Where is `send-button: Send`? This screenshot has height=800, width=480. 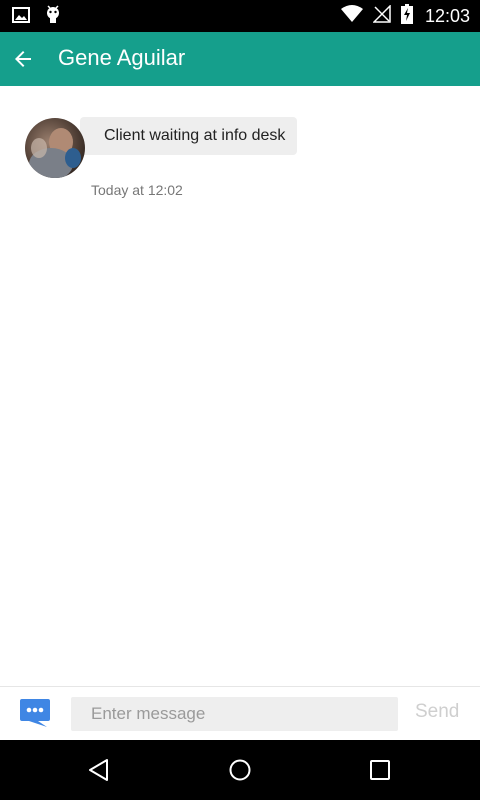
send-button: Send is located at coordinates (437, 712).